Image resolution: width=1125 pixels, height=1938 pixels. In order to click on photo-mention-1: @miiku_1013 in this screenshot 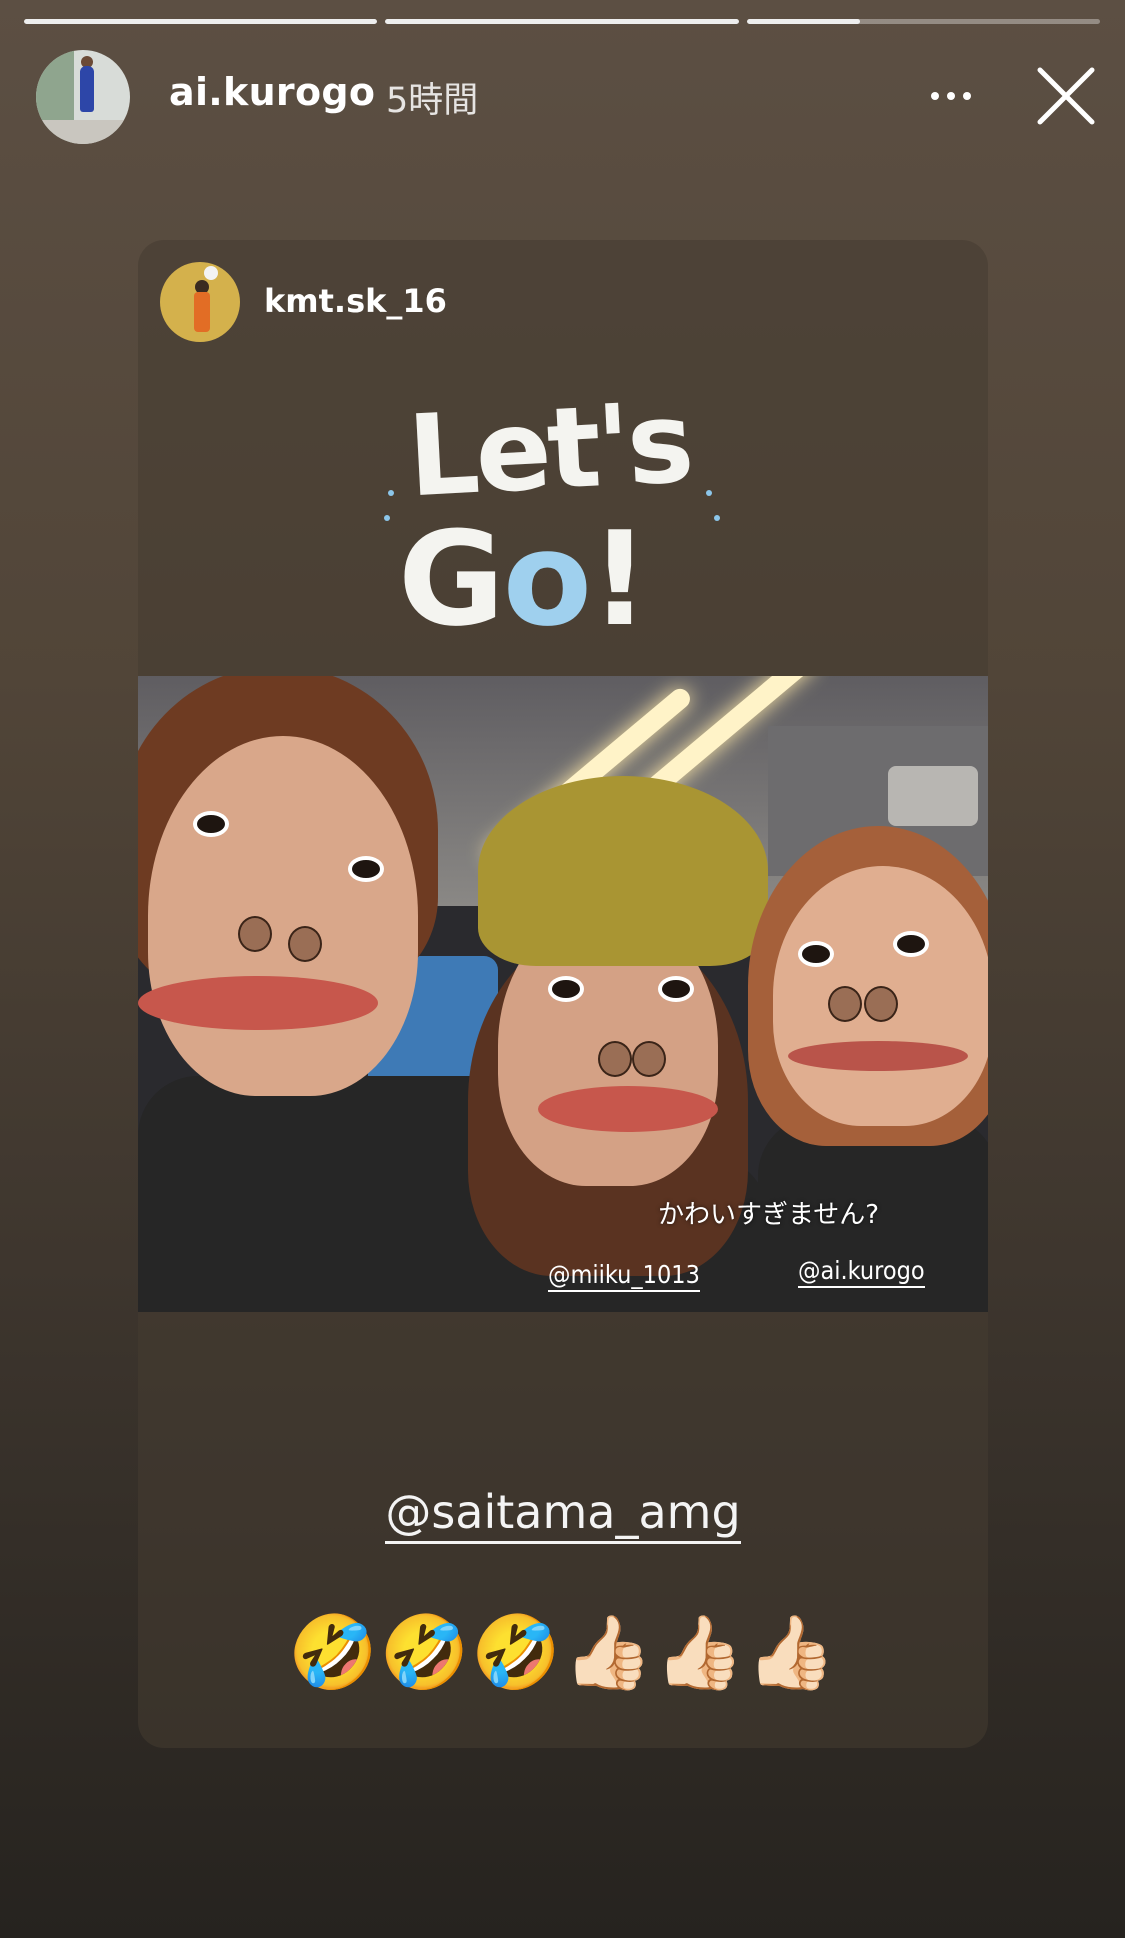, I will do `click(624, 1276)`.